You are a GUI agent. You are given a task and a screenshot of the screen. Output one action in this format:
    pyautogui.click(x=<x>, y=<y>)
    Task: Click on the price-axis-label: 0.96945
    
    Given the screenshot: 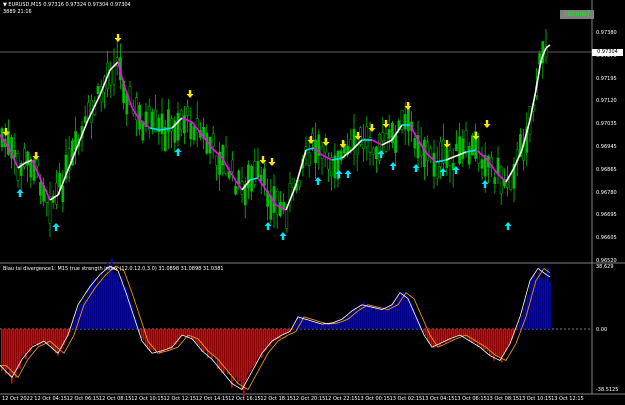 What is the action you would take?
    pyautogui.click(x=606, y=147)
    